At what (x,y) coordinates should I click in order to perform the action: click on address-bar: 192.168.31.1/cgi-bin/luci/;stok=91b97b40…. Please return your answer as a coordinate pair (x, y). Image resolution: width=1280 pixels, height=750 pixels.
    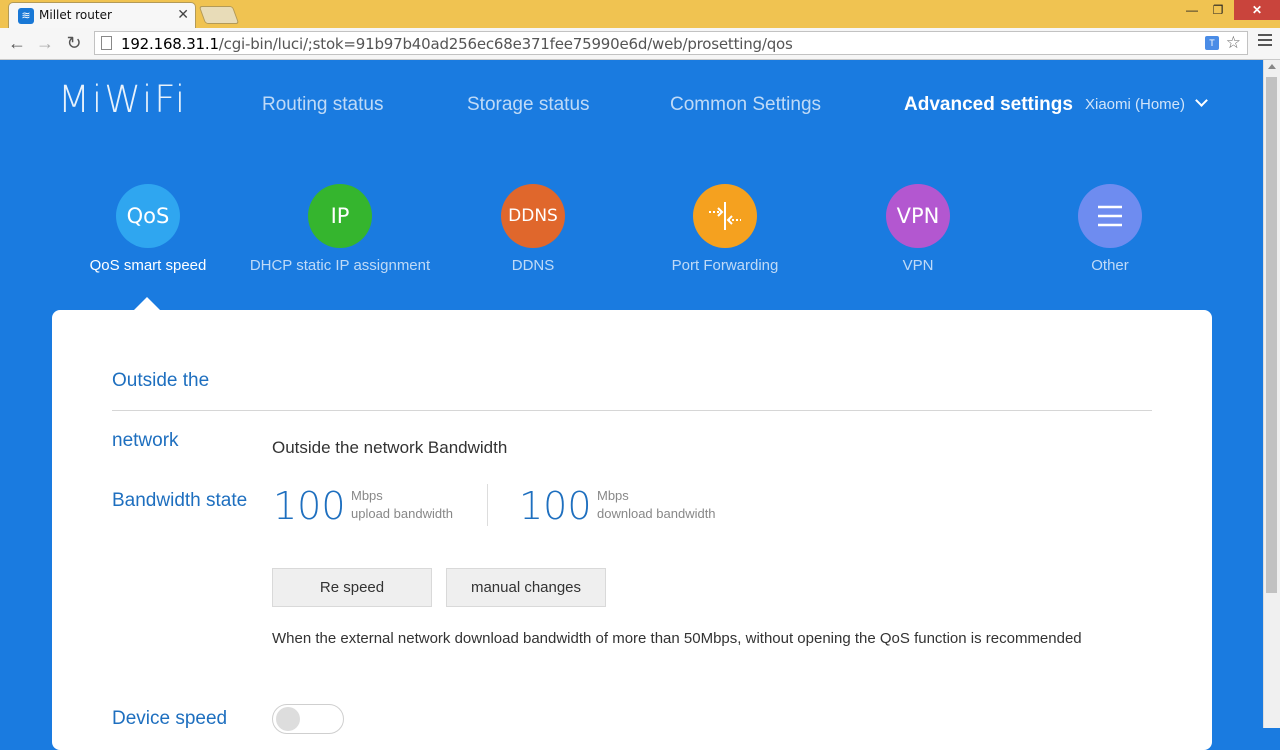
    Looking at the image, I should click on (671, 43).